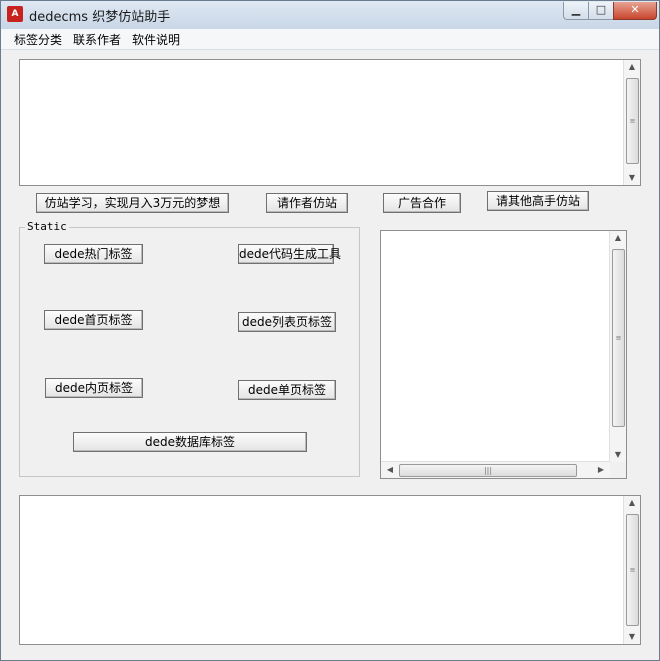 The image size is (660, 661). I want to click on maximize-button: □, so click(601, 11).